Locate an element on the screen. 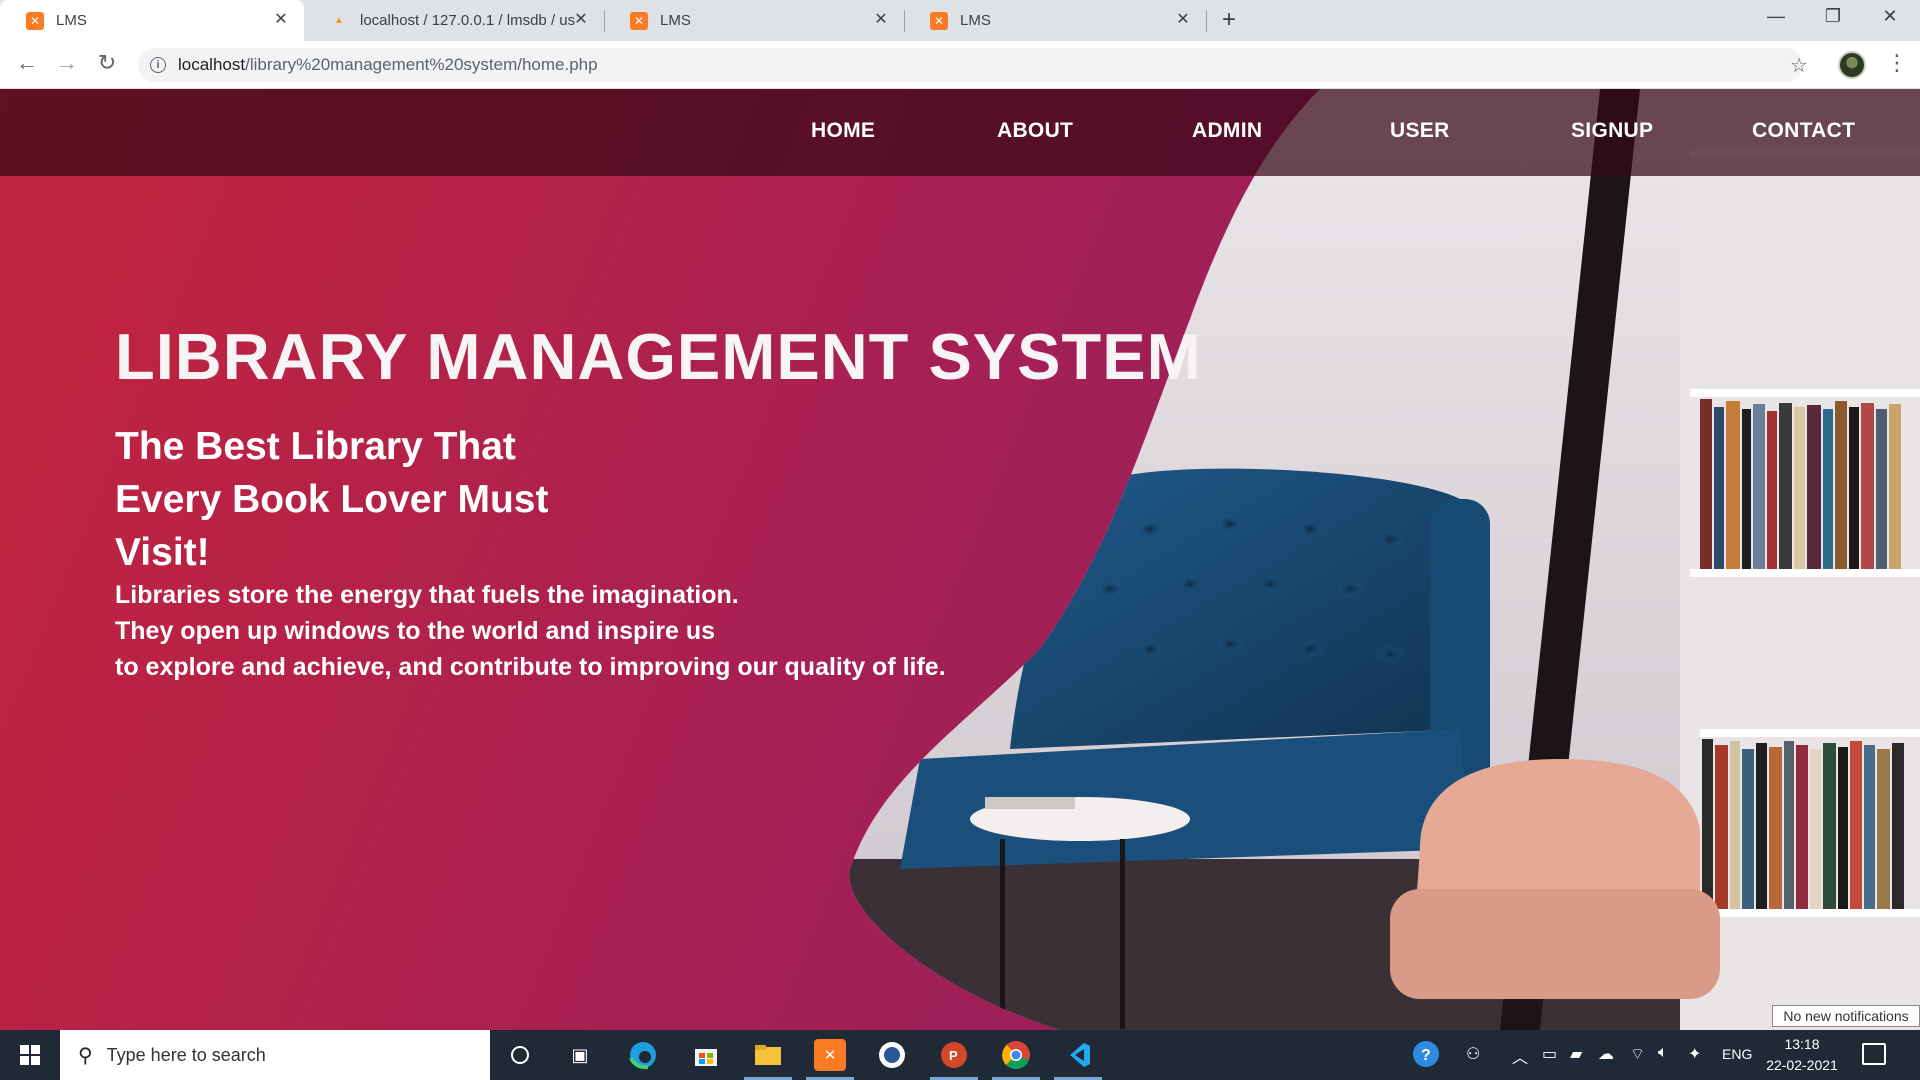 Image resolution: width=1920 pixels, height=1080 pixels. language-indicator: ENG is located at coordinates (1737, 1054).